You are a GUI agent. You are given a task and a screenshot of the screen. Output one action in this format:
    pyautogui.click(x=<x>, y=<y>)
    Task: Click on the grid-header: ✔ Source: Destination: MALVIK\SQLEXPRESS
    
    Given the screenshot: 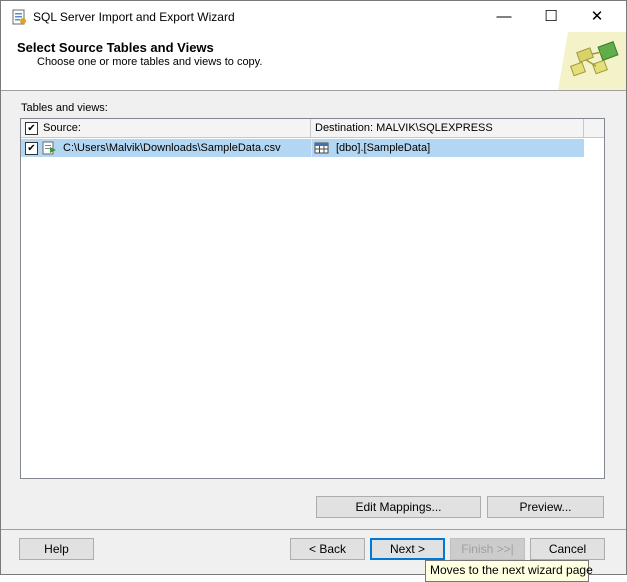 What is the action you would take?
    pyautogui.click(x=312, y=128)
    